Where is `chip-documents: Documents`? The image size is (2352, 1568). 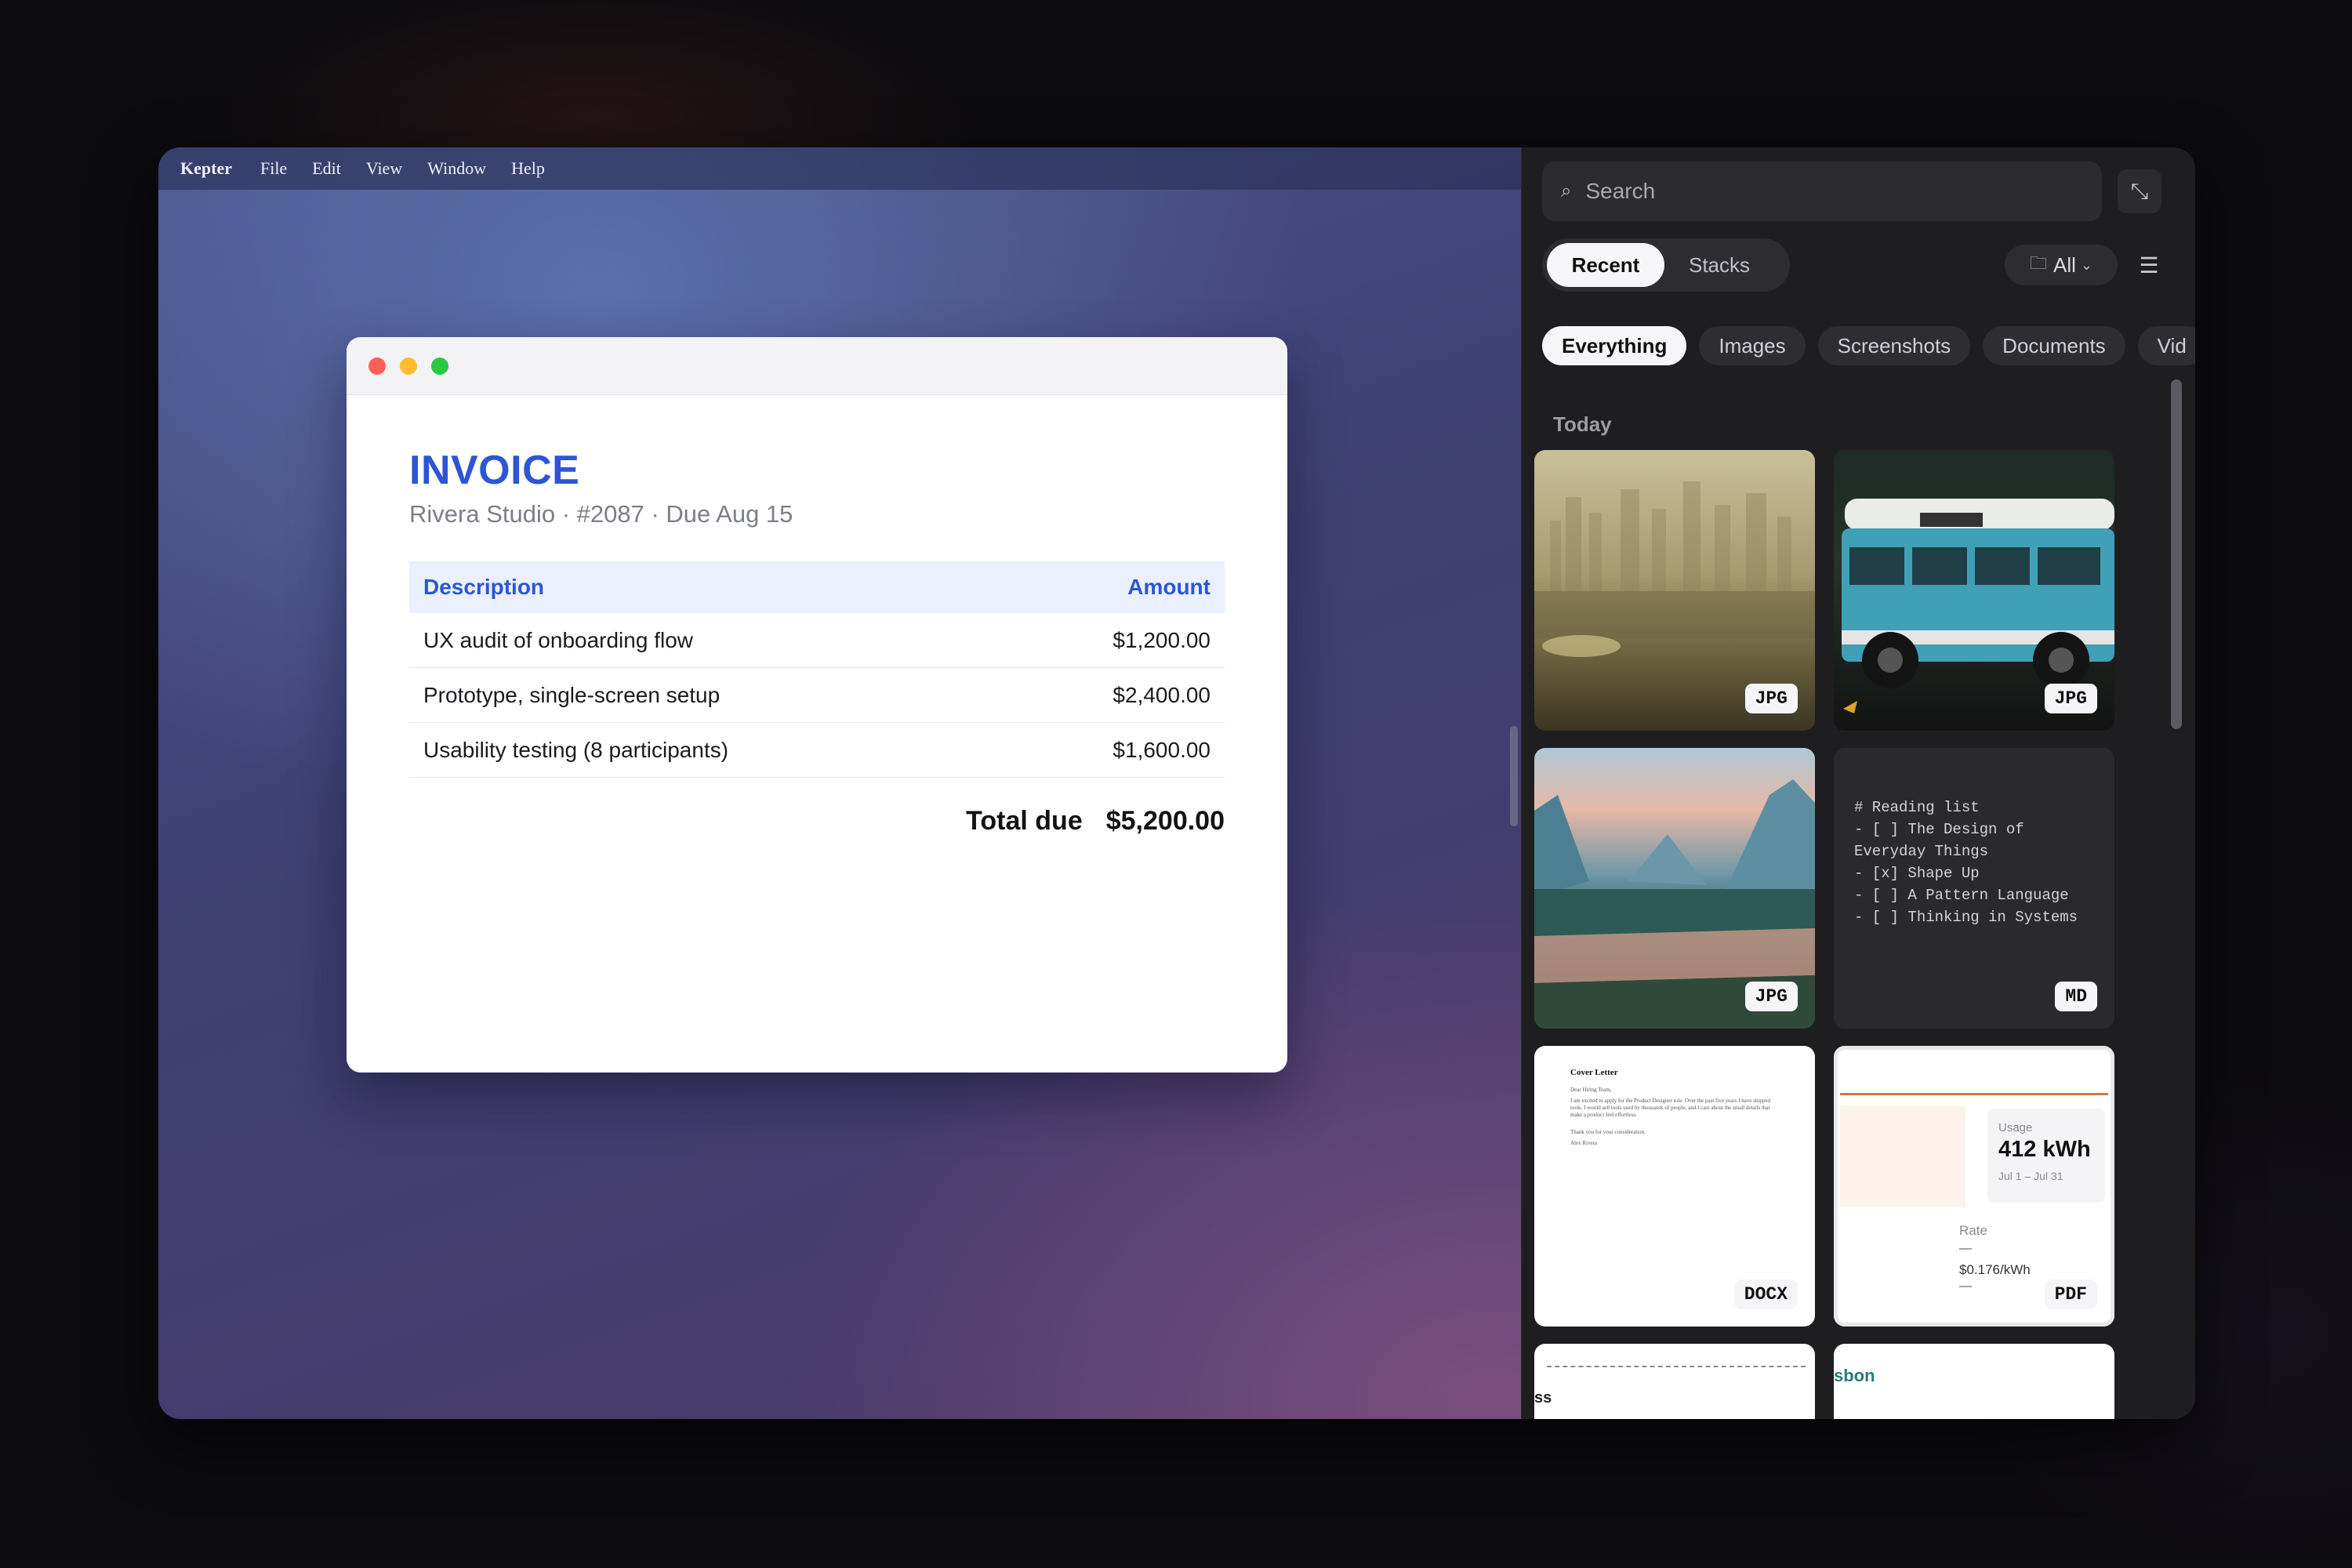 chip-documents: Documents is located at coordinates (2054, 345).